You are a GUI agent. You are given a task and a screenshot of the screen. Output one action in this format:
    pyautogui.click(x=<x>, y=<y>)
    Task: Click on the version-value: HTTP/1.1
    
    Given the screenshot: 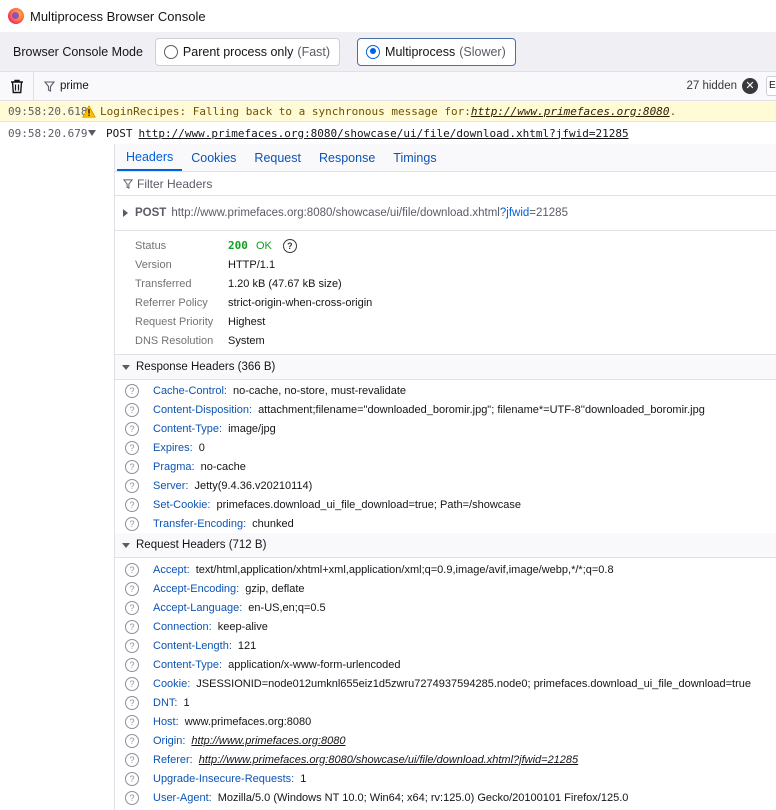 What is the action you would take?
    pyautogui.click(x=252, y=264)
    